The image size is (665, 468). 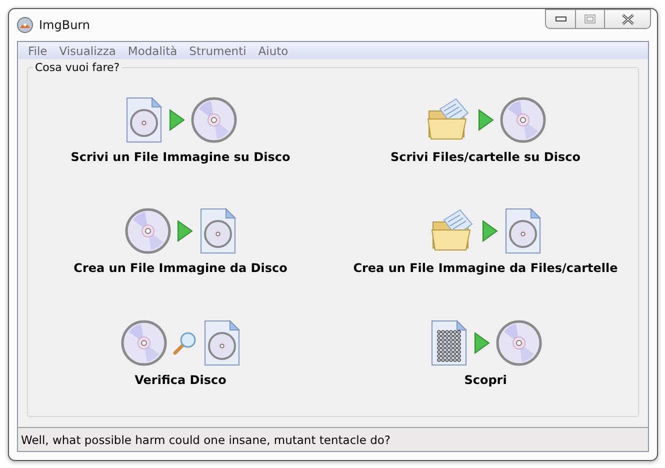 I want to click on action-link: Crea un File Immagine da Files/cartelle, so click(x=485, y=268).